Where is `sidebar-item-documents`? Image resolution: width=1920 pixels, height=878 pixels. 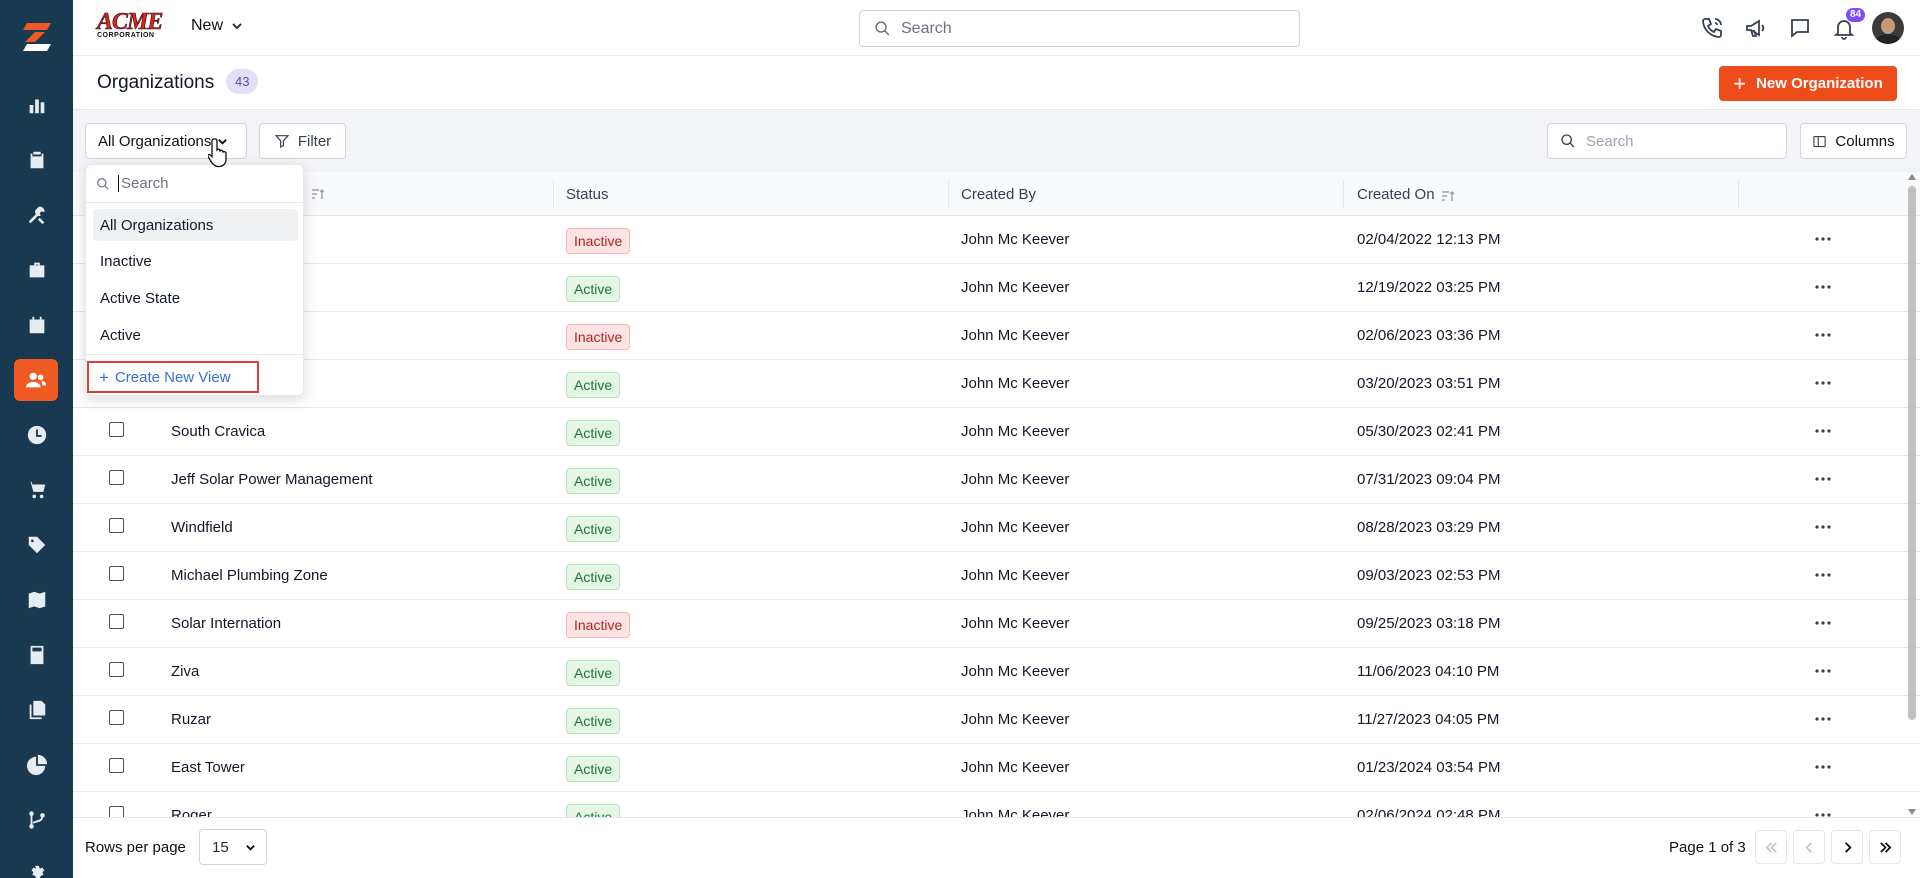 sidebar-item-documents is located at coordinates (36, 710).